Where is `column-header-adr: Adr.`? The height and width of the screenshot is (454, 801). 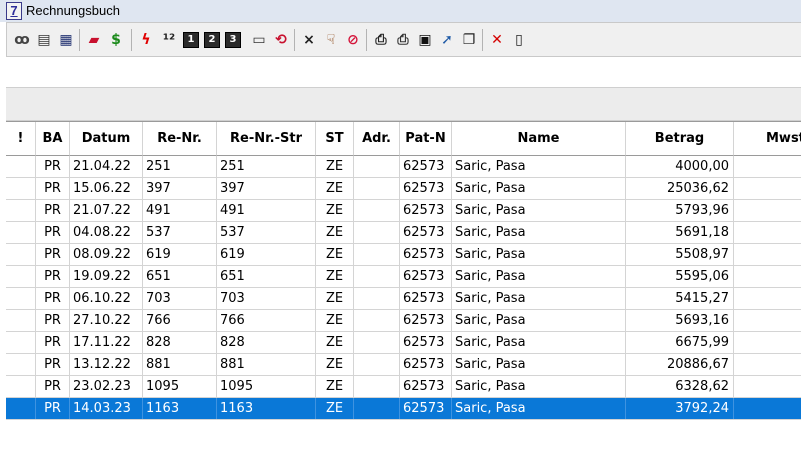
column-header-adr: Adr. is located at coordinates (377, 139).